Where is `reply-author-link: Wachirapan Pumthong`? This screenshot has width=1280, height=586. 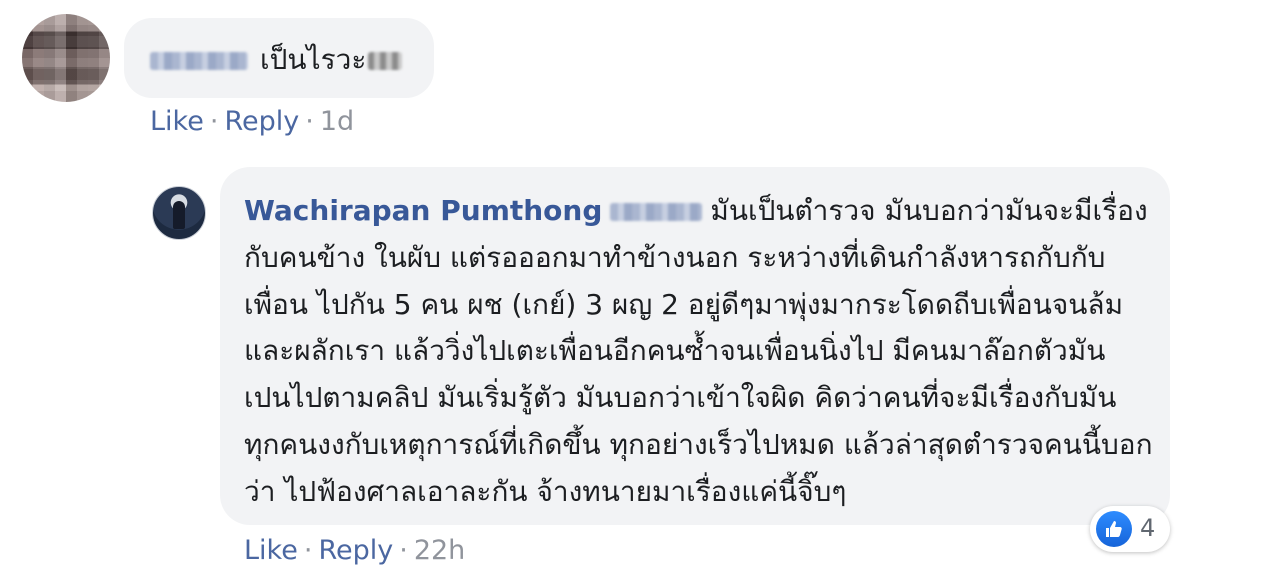
reply-author-link: Wachirapan Pumthong is located at coordinates (423, 210).